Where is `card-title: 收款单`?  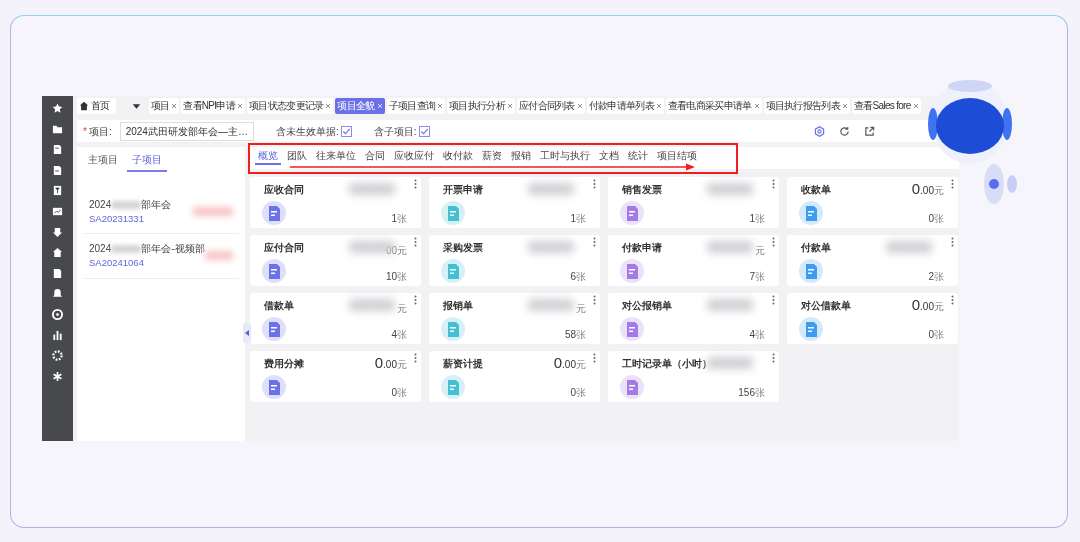
card-title: 收款单 is located at coordinates (816, 189).